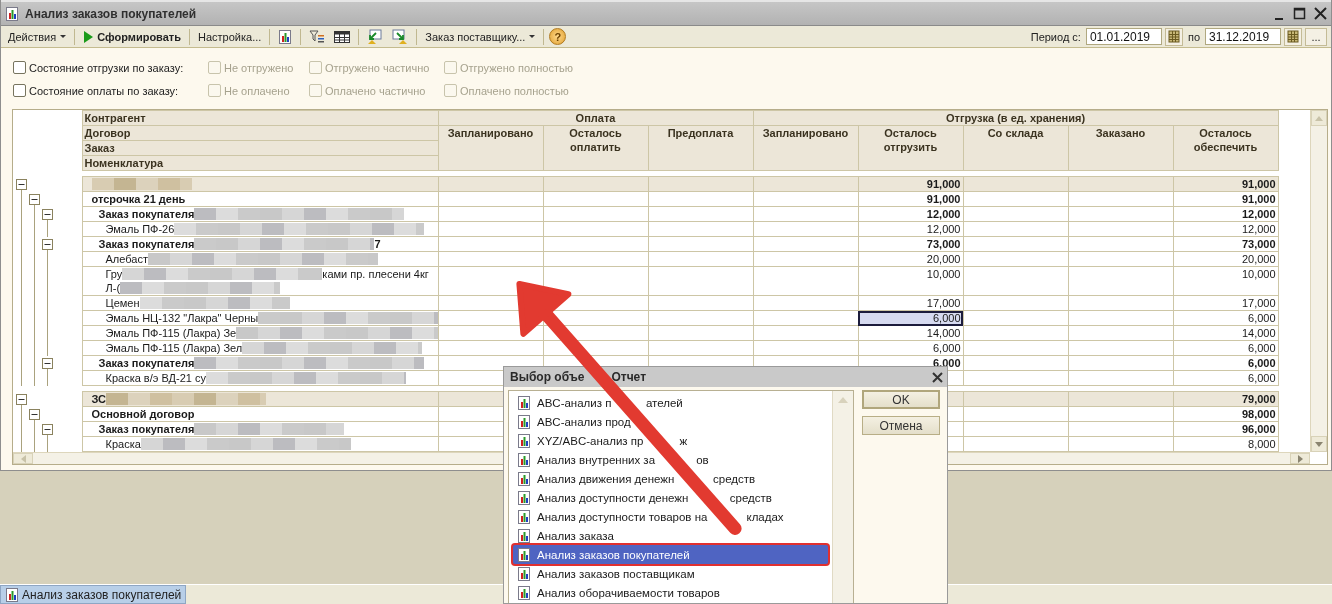  Describe the element at coordinates (93, 594) in the screenshot. I see `taskbar-tab: Анализ заказов покупателей` at that location.